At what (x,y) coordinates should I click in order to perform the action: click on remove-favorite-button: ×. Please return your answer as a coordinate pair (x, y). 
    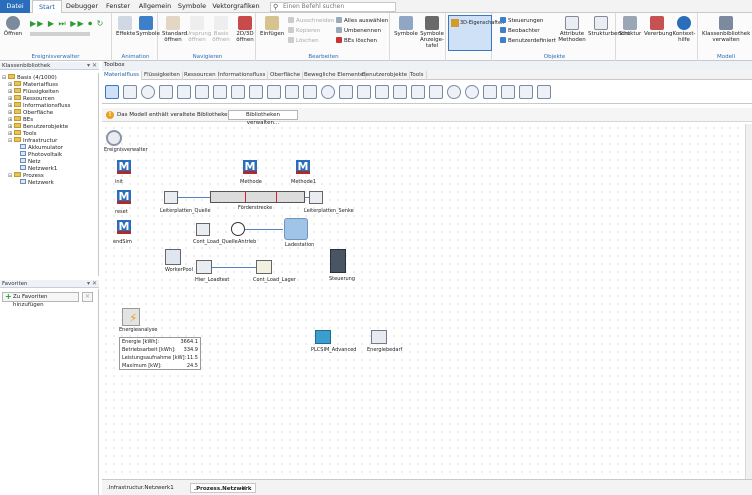
    Looking at the image, I should click on (87, 297).